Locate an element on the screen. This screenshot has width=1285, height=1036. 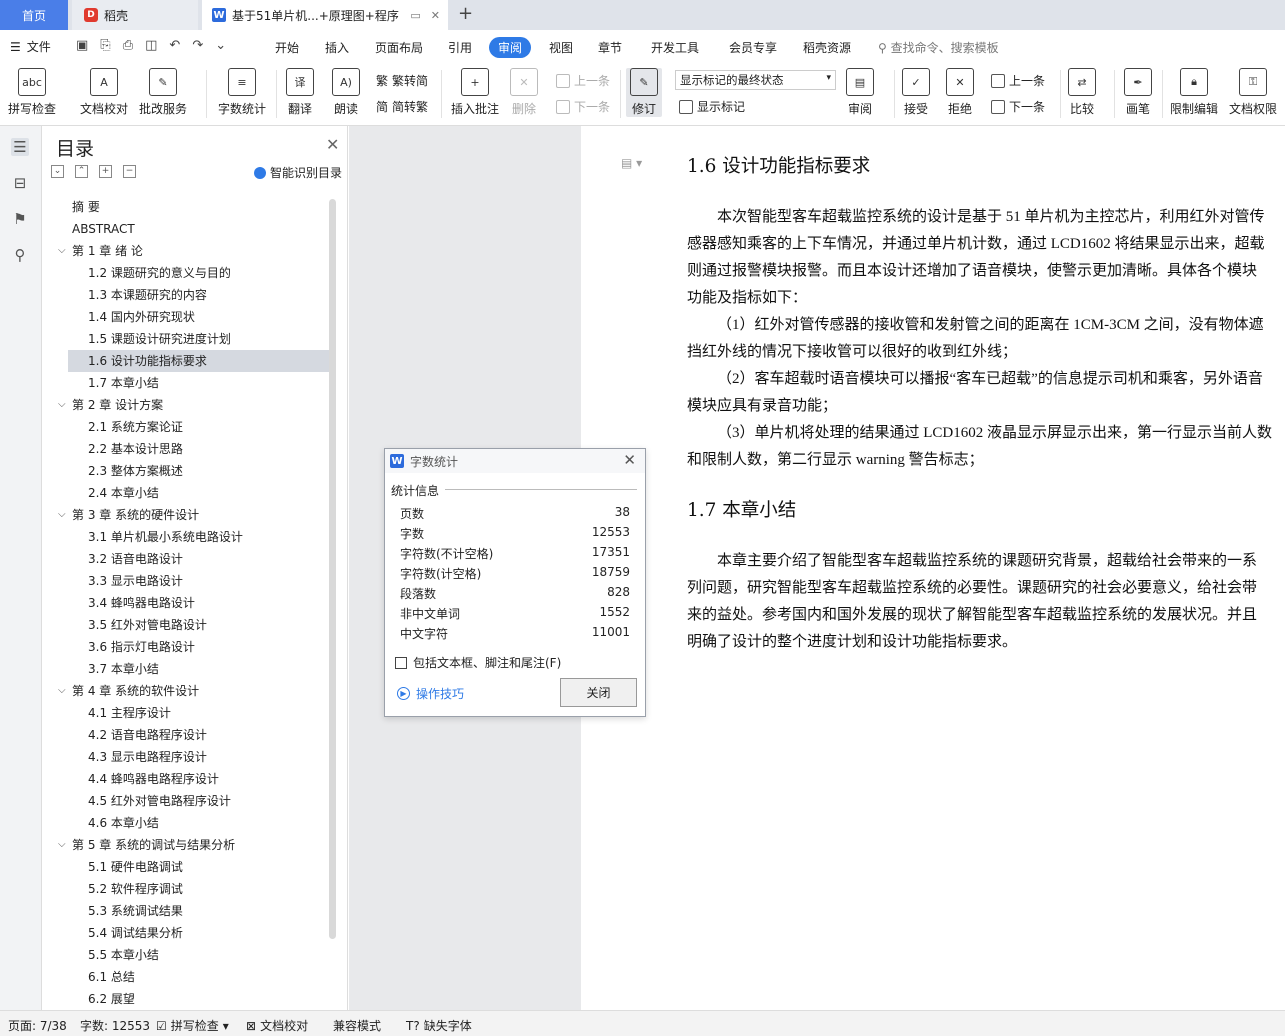
toc-item: 3.3 显示电路设计 is located at coordinates (187, 581).